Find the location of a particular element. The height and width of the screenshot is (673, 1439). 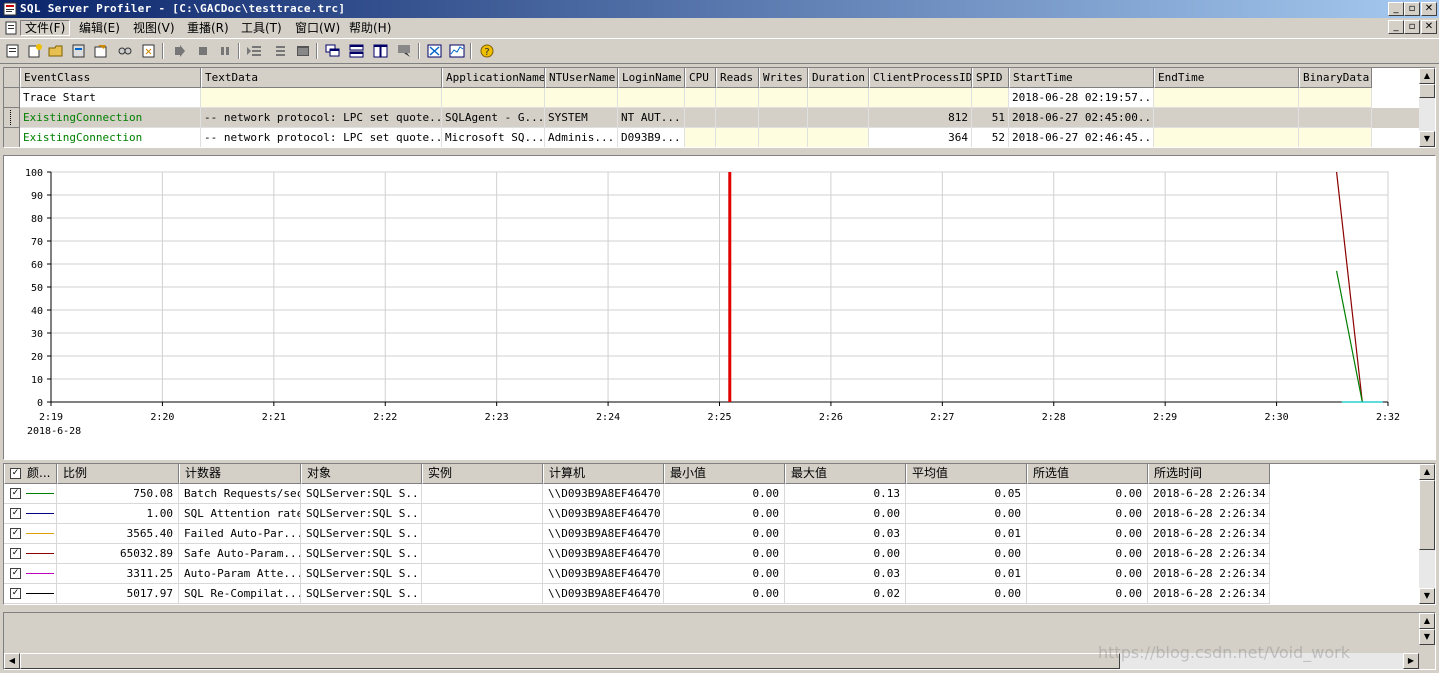

col-header-cpu: CPU is located at coordinates (700, 78).